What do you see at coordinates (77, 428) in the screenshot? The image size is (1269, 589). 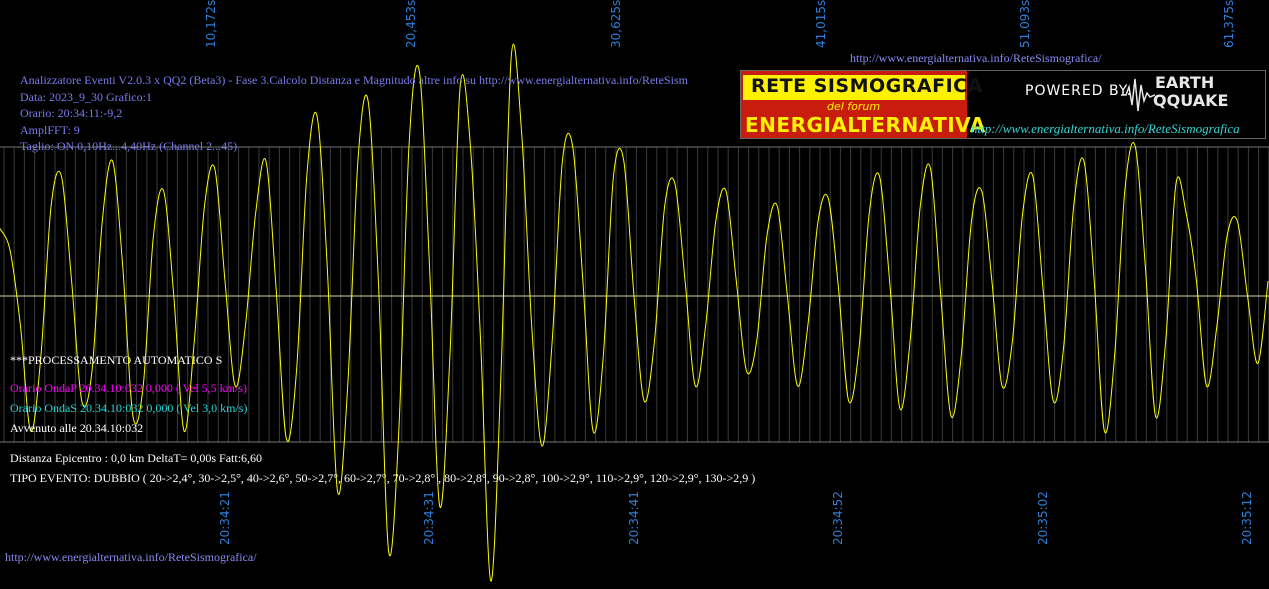 I see `occurred-time: Avvenuto alle 20.34.10:032` at bounding box center [77, 428].